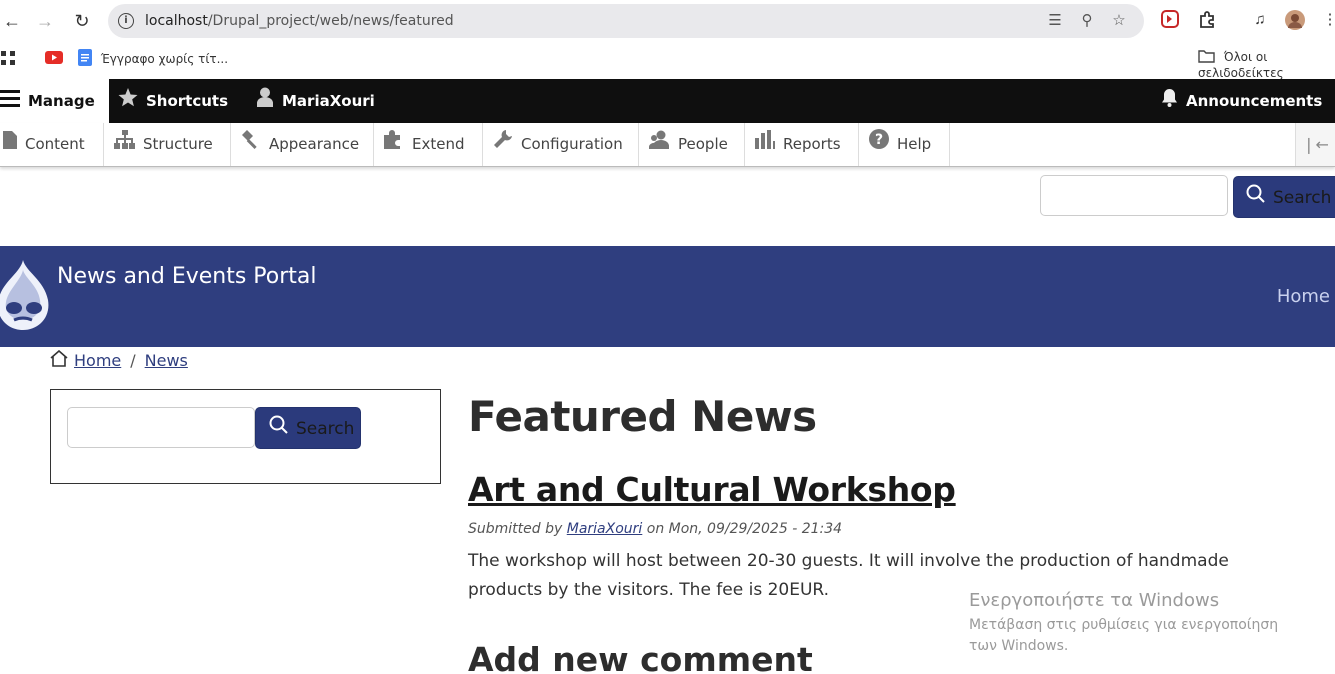  I want to click on reload-icon: ↻, so click(82, 21).